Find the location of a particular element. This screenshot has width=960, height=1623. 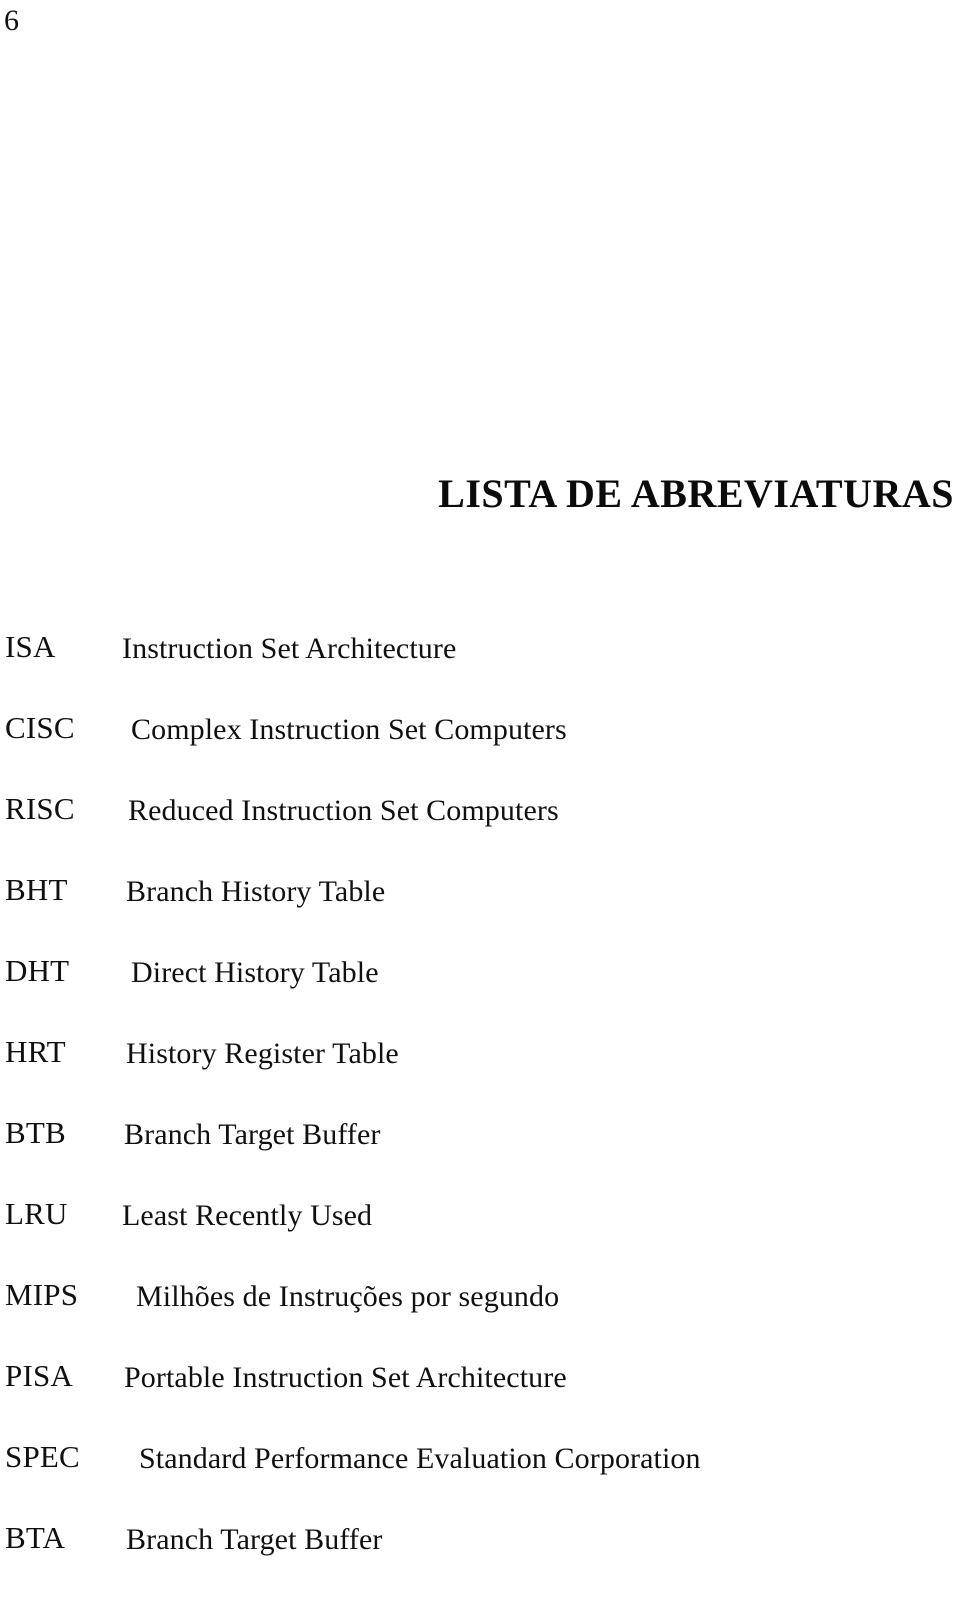

page-title: LISTA DE ABREVIATURAS is located at coordinates (696, 493).